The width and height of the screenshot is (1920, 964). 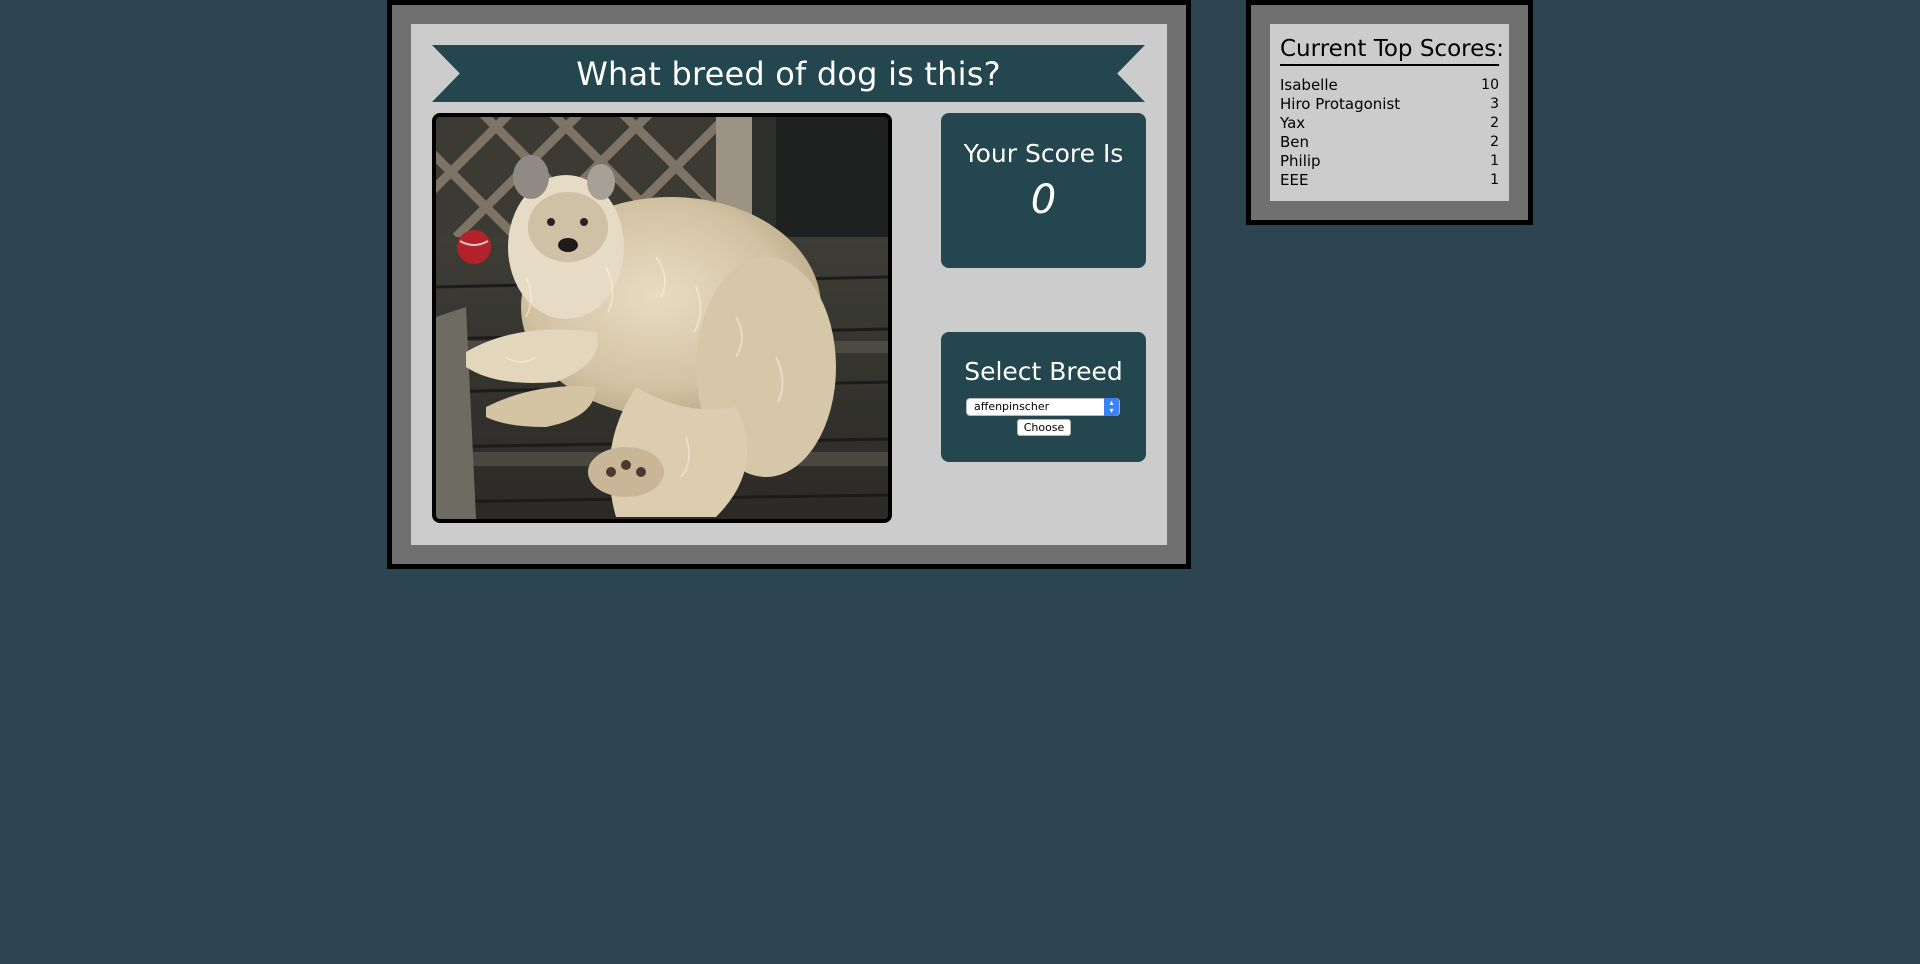 What do you see at coordinates (1044, 427) in the screenshot?
I see `choose-button: Choose` at bounding box center [1044, 427].